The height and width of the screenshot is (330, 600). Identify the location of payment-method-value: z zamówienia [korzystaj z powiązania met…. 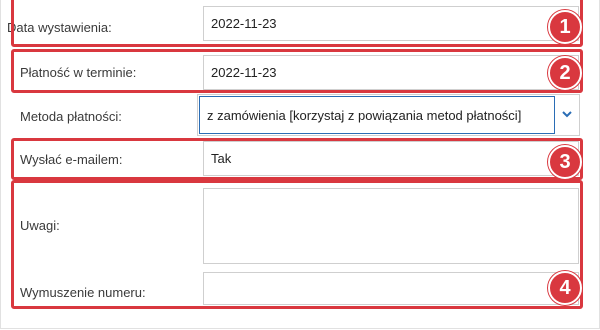
(364, 115).